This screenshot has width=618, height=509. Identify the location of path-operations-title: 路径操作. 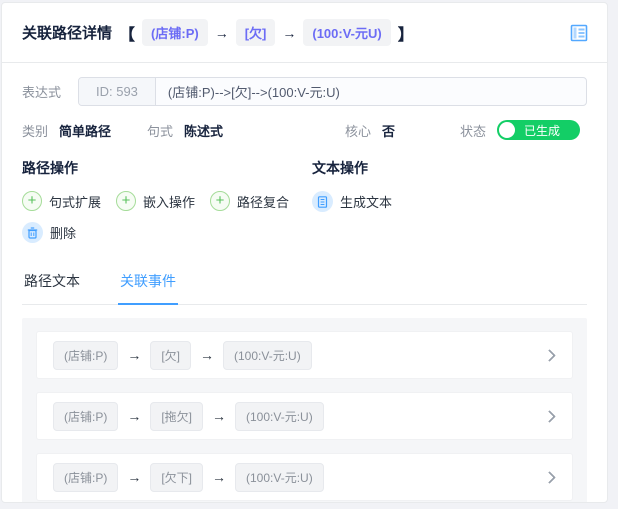
(50, 168).